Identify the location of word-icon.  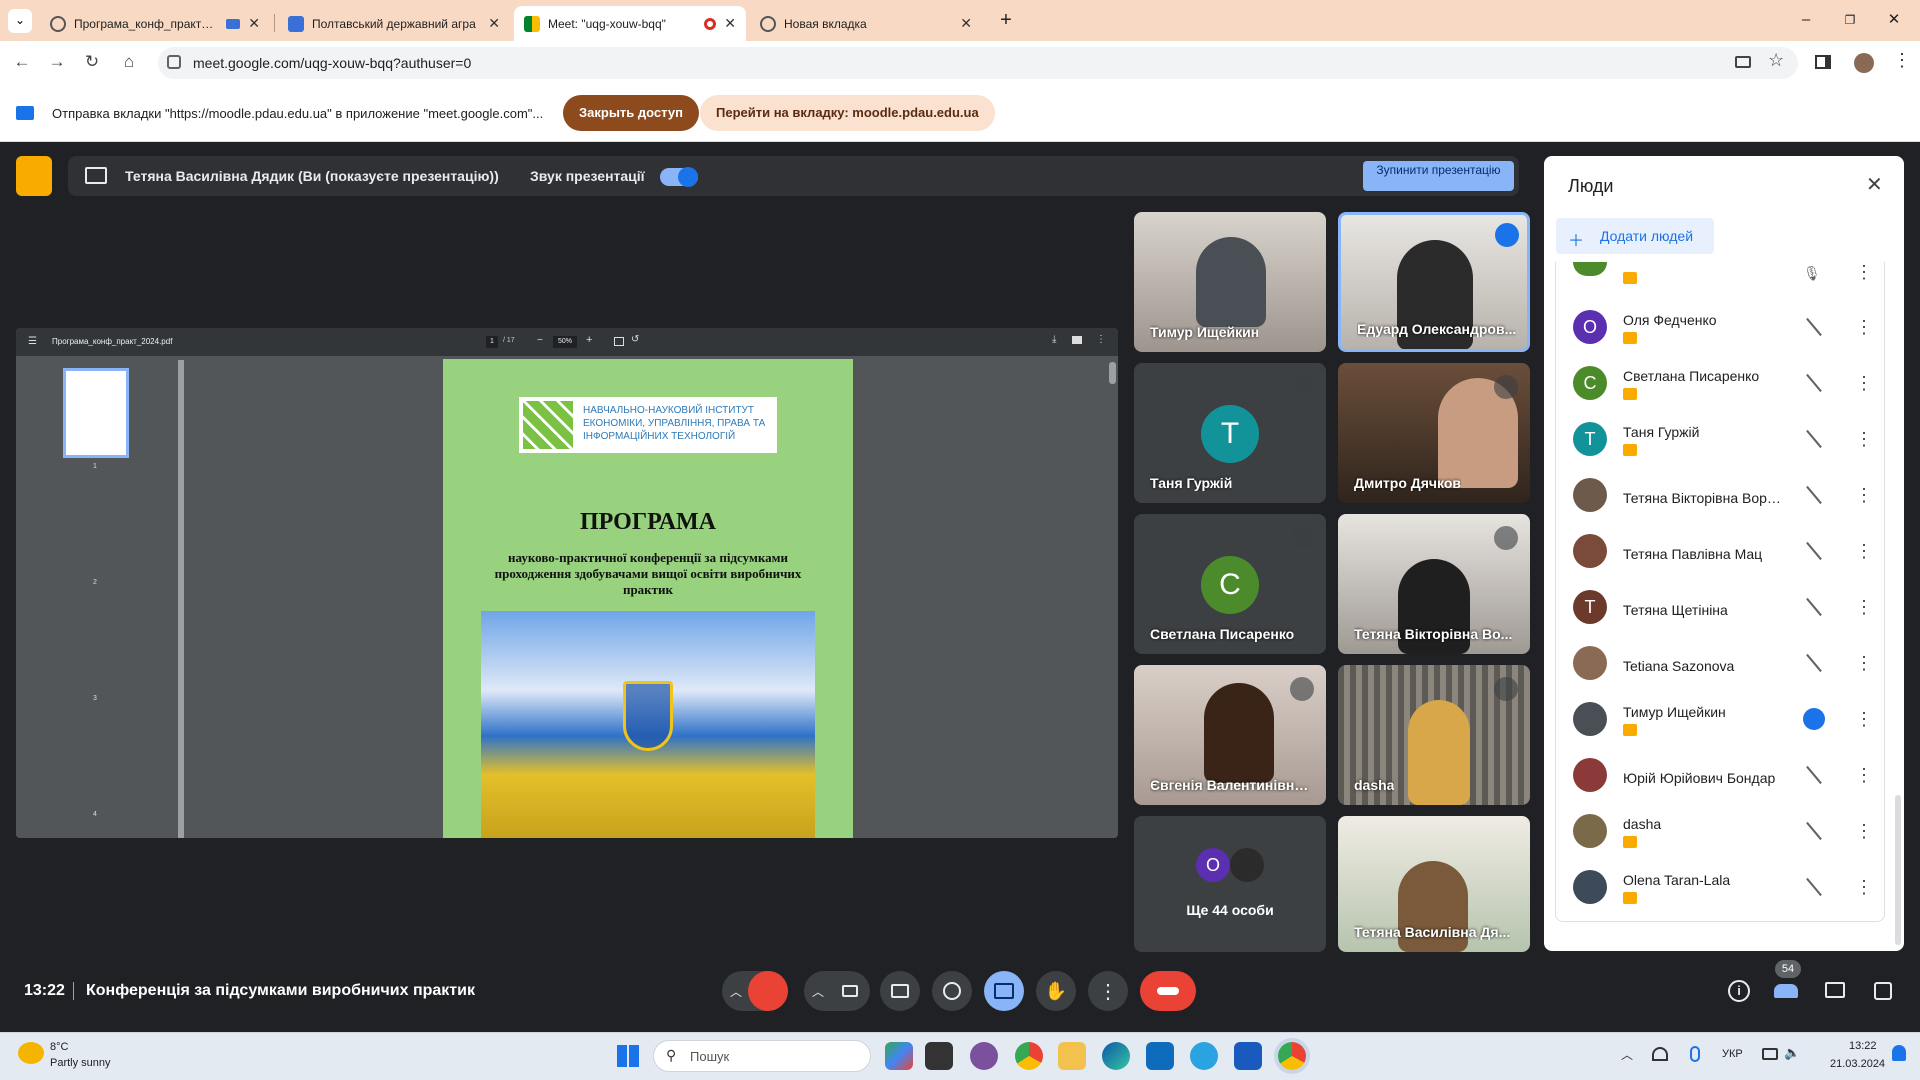
(1248, 1056).